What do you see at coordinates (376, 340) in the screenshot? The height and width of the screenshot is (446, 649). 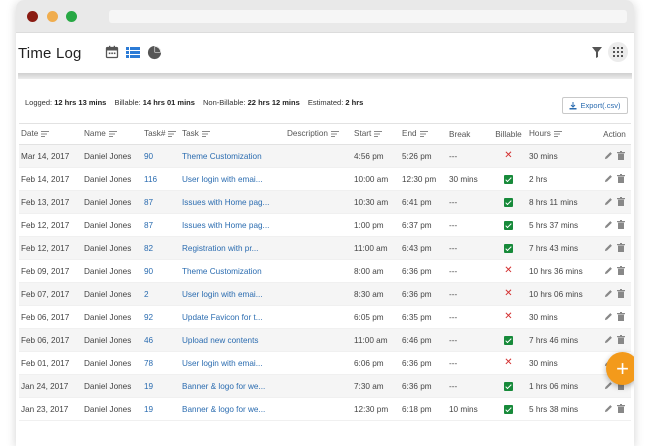 I see `start-cell: 11:00 am` at bounding box center [376, 340].